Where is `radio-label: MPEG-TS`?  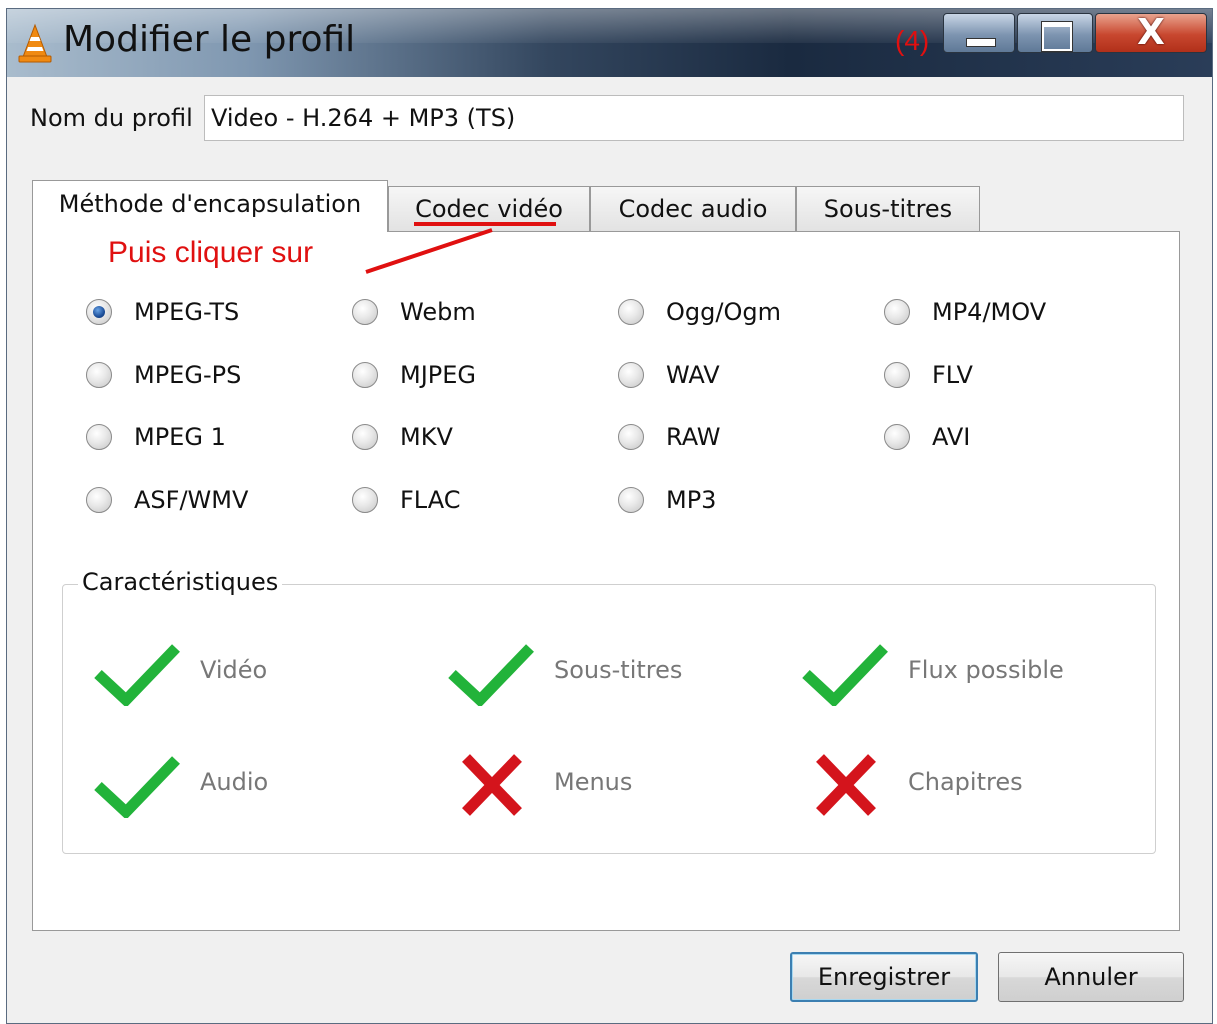 radio-label: MPEG-TS is located at coordinates (187, 312).